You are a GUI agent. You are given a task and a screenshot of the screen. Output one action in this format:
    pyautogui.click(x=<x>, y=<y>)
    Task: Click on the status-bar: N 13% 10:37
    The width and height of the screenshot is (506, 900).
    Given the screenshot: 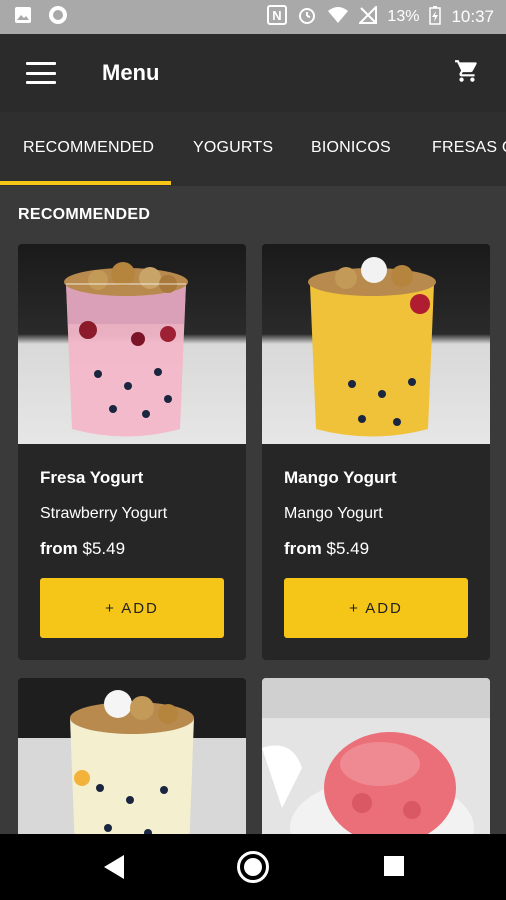 What is the action you would take?
    pyautogui.click(x=253, y=17)
    